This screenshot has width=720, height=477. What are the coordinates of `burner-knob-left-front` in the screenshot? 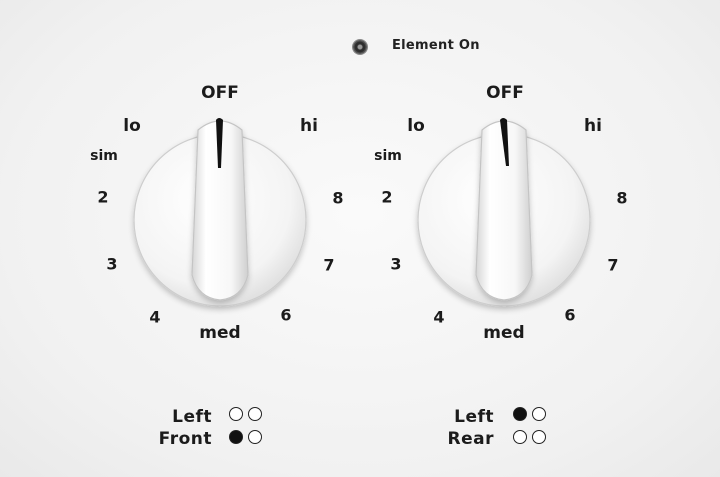 It's located at (220, 207).